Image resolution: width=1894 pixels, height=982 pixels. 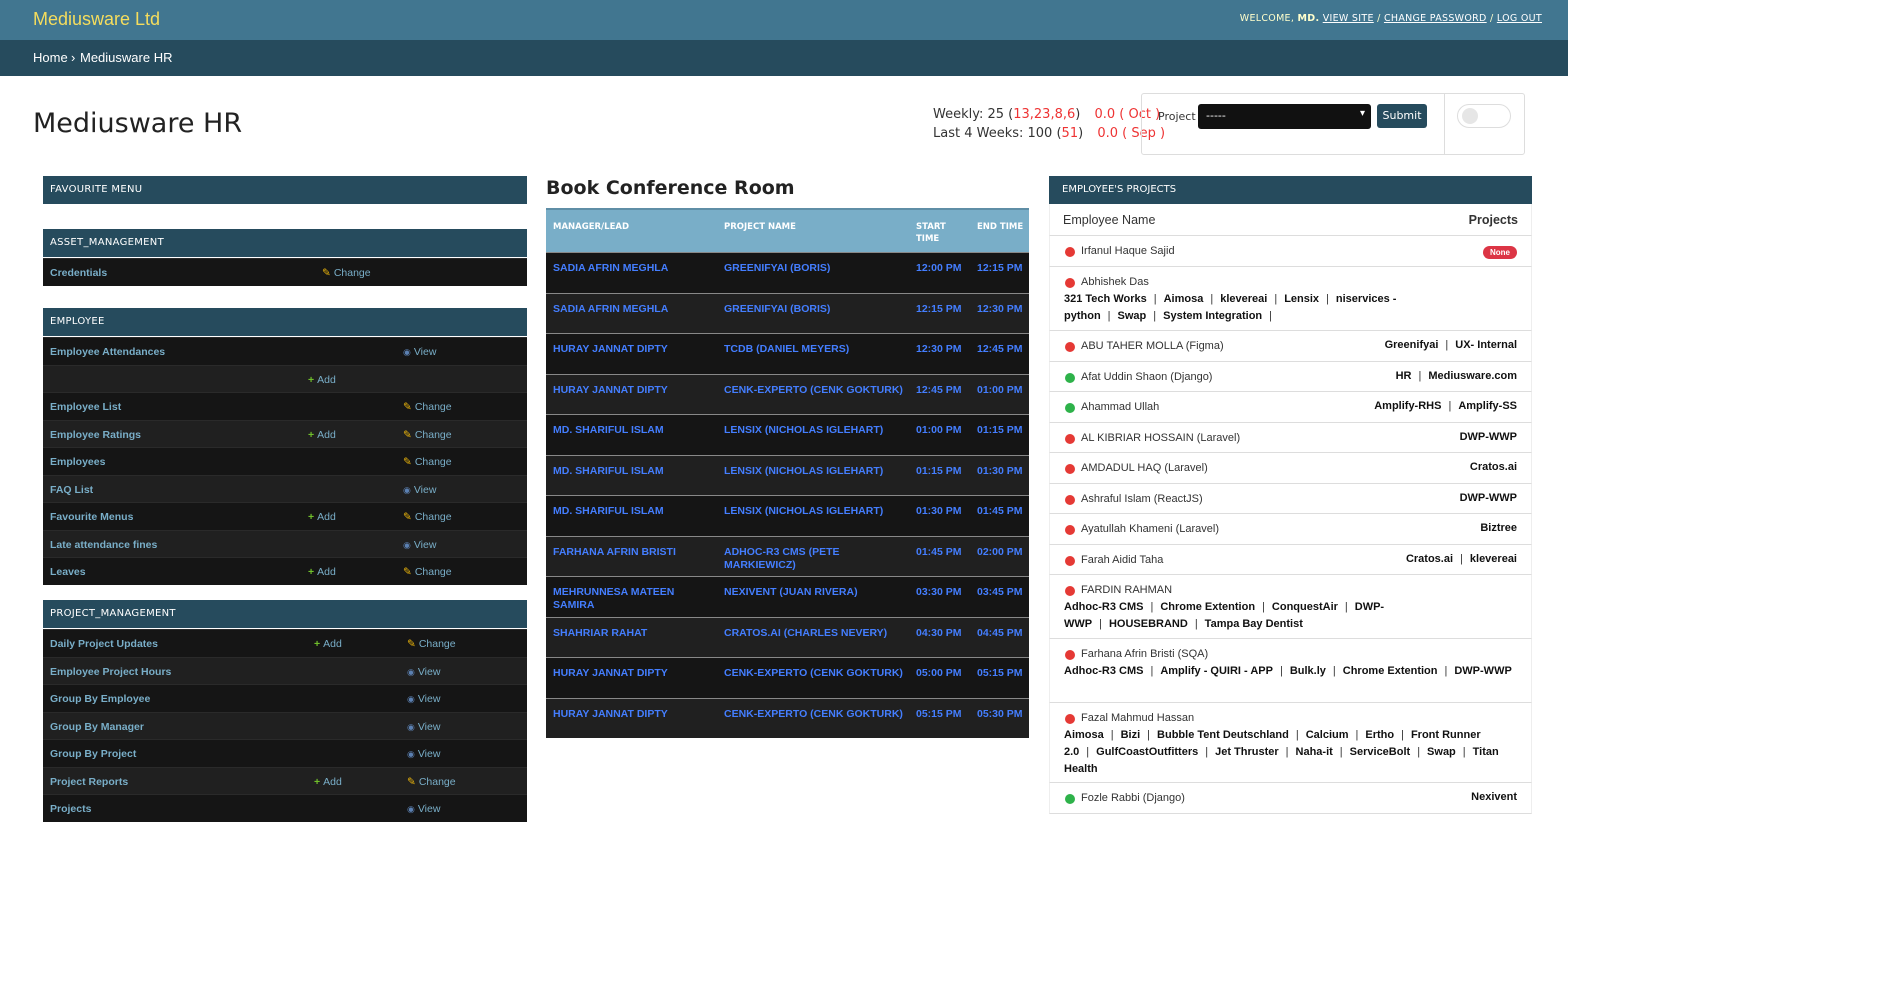 What do you see at coordinates (633, 633) in the screenshot?
I see `row-manager: SHAHRIAR RAHAT` at bounding box center [633, 633].